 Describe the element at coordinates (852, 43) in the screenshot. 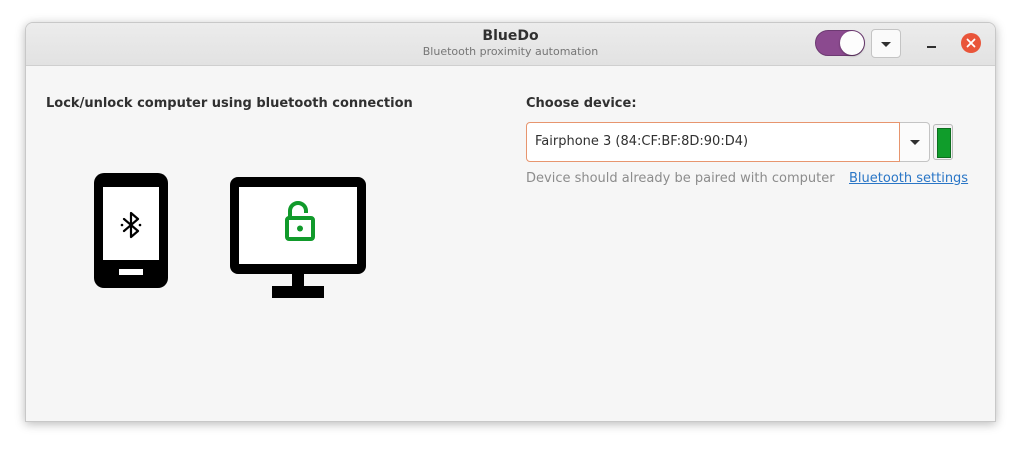

I see `toggle-knob` at that location.